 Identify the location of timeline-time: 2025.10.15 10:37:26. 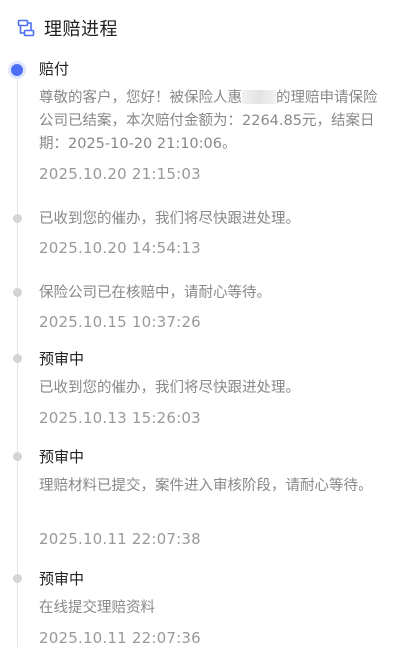
(120, 322).